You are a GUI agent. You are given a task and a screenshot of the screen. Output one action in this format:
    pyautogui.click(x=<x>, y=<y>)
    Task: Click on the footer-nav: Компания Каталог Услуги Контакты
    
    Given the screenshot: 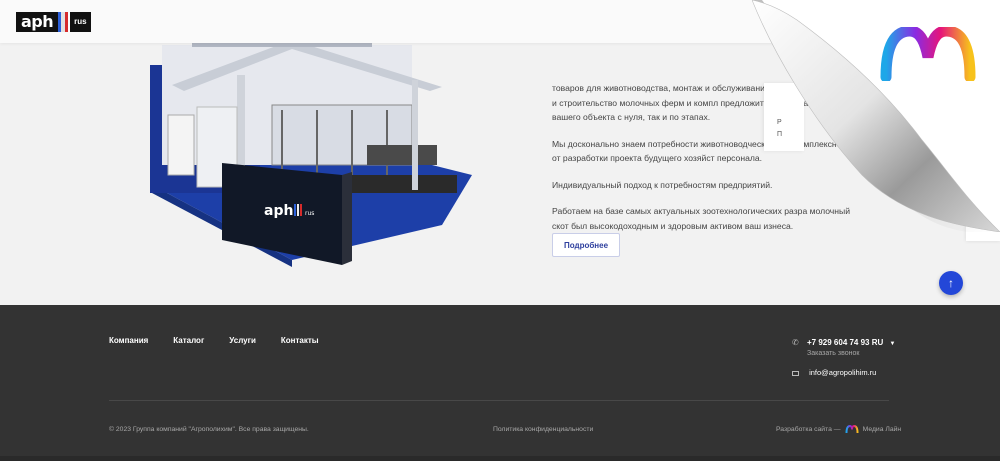 What is the action you would take?
    pyautogui.click(x=214, y=340)
    